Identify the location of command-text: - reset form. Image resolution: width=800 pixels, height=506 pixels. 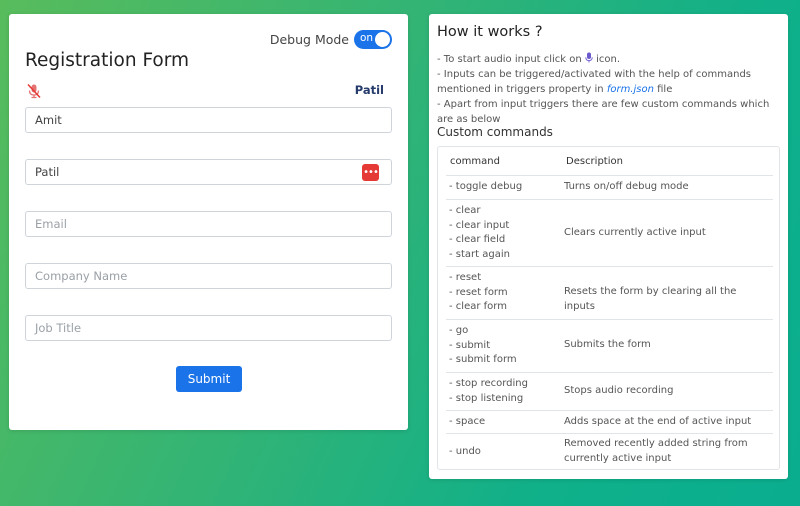
(478, 292).